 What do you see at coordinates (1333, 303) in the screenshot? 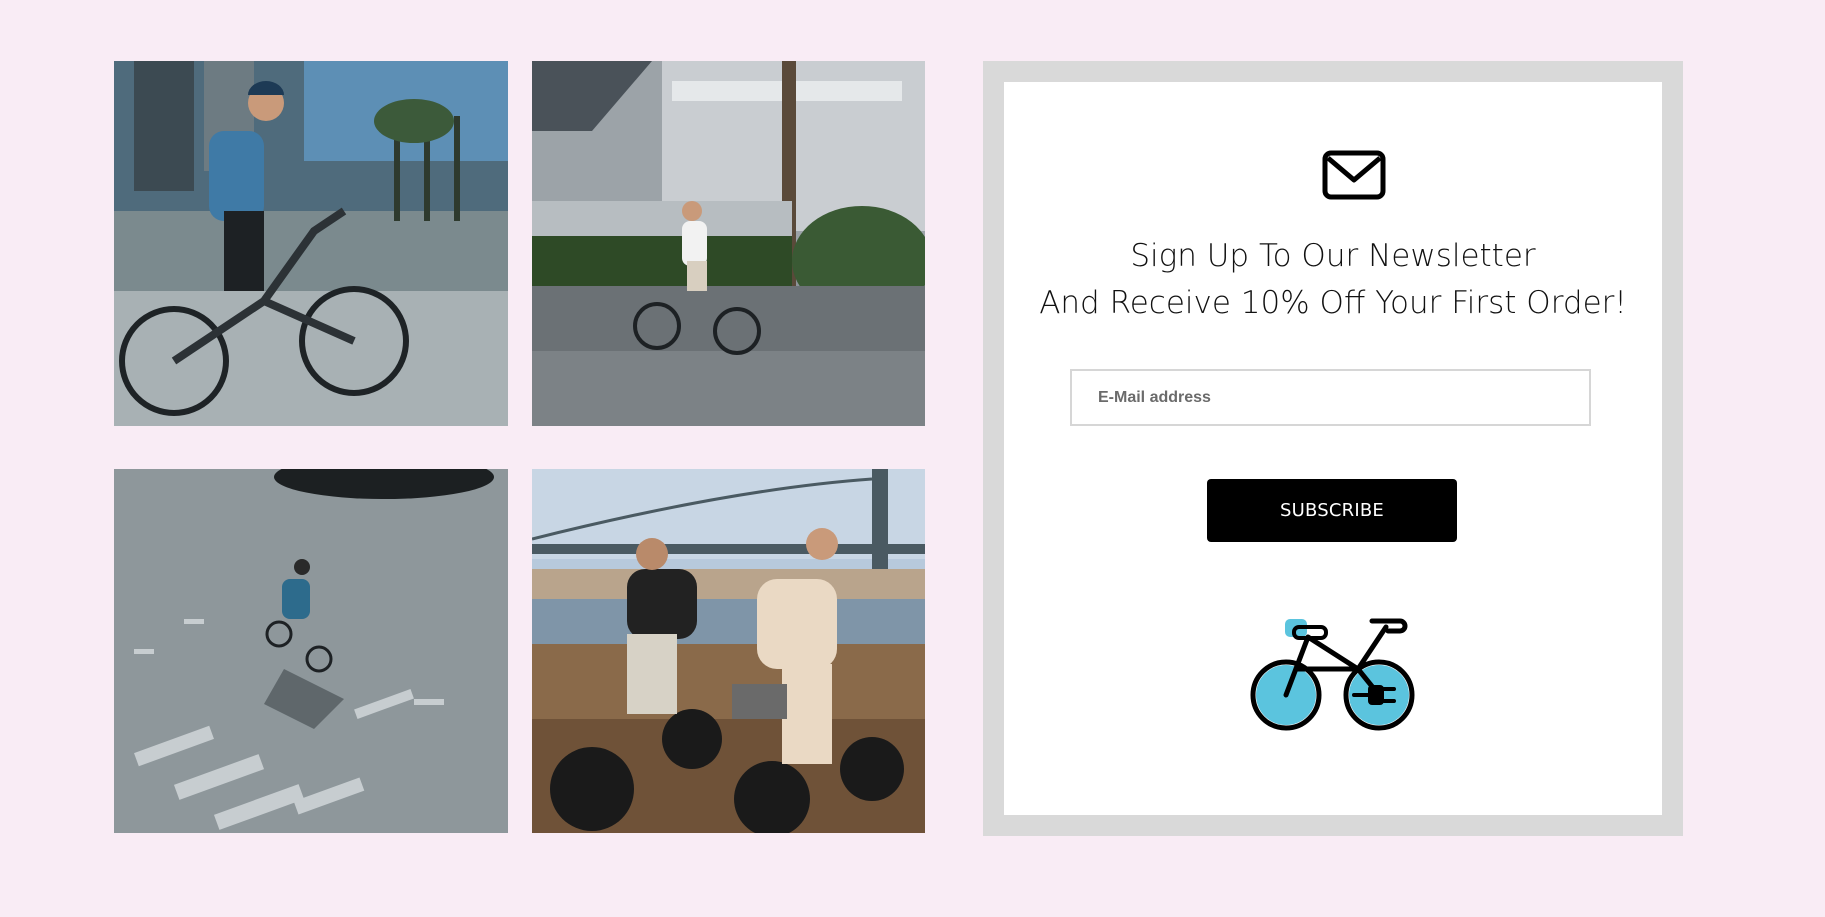
I see `headline-line-2: And Receive 10% Off Your First Order!` at bounding box center [1333, 303].